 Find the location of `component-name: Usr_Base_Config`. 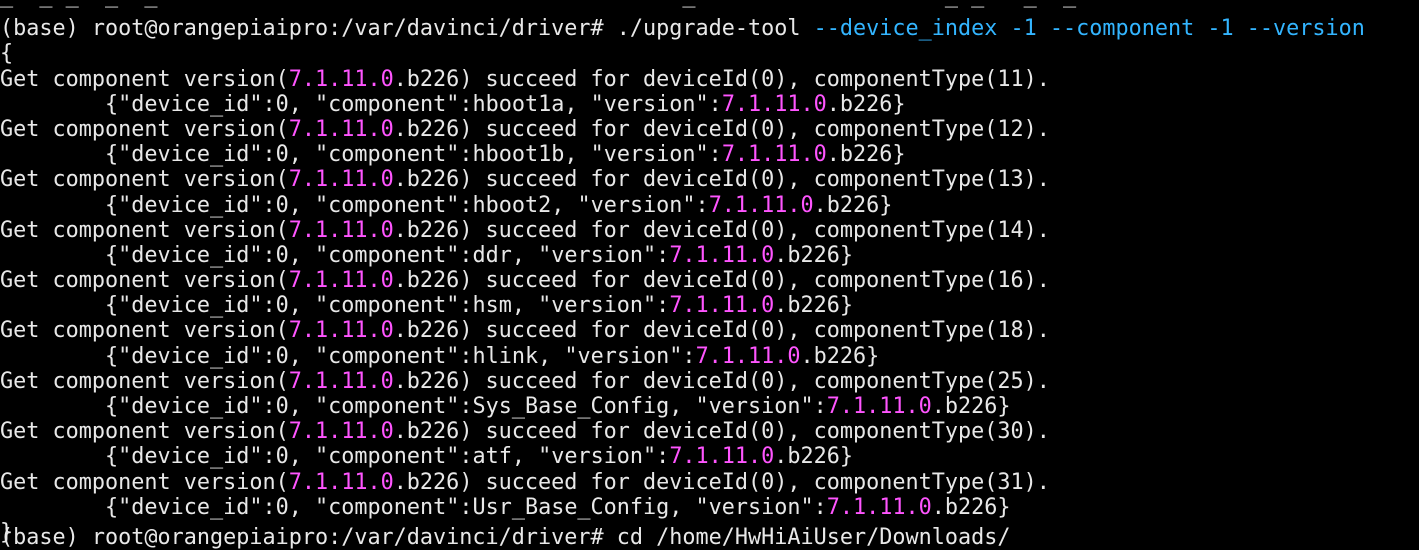

component-name: Usr_Base_Config is located at coordinates (571, 507).